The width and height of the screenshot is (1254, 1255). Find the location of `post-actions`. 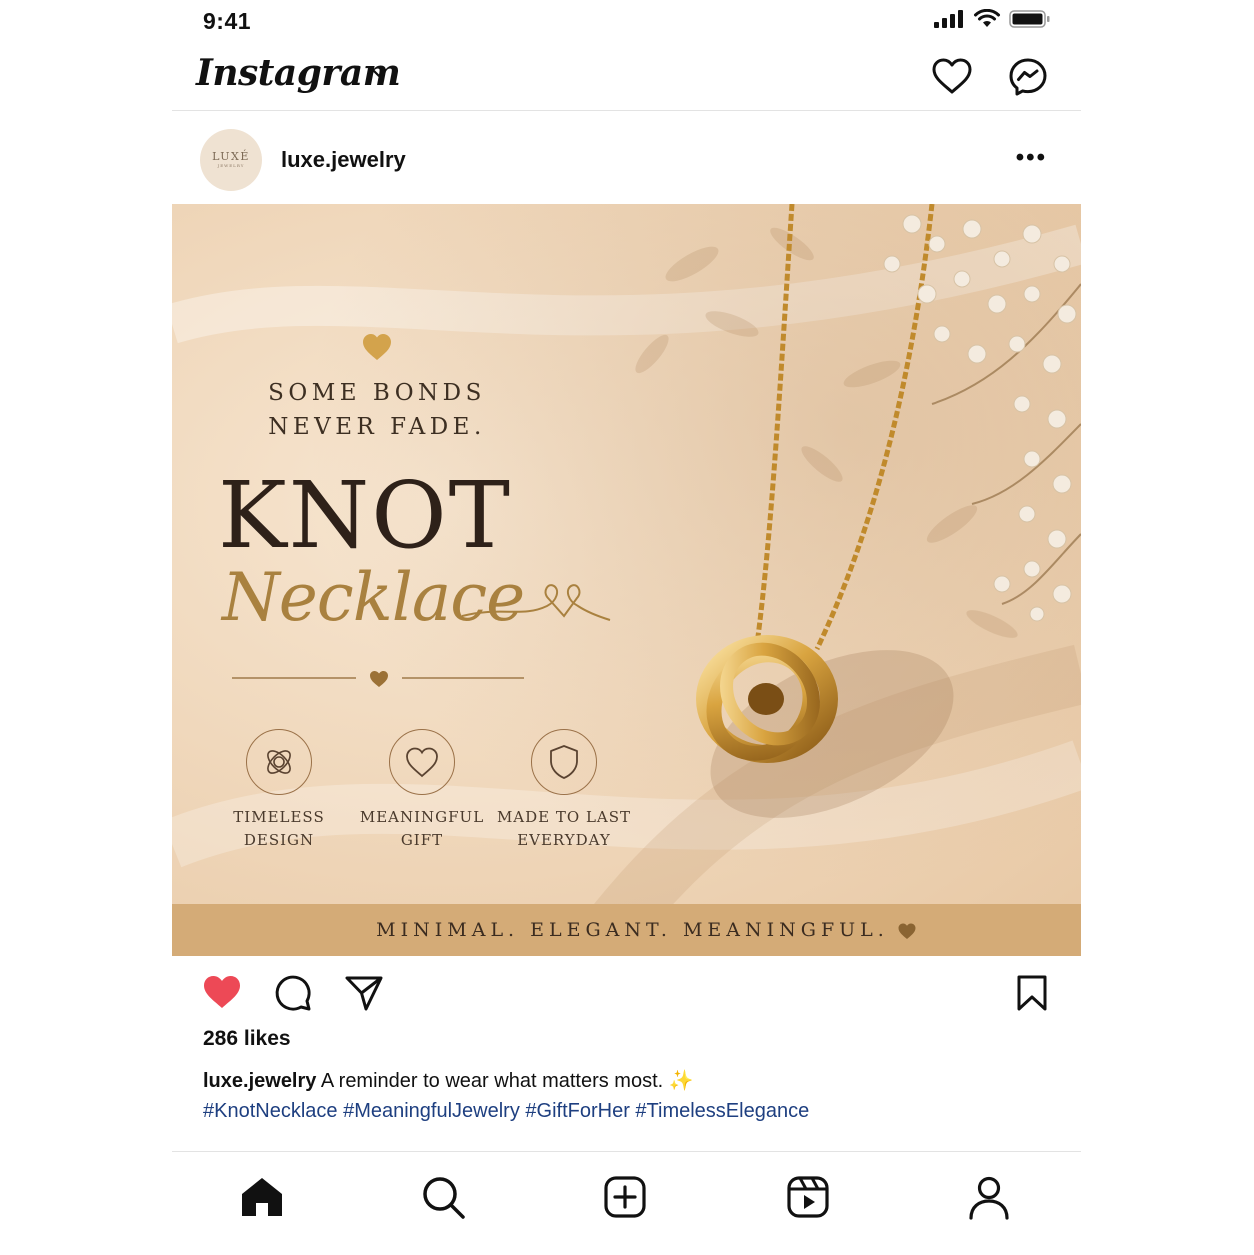

post-actions is located at coordinates (626, 992).